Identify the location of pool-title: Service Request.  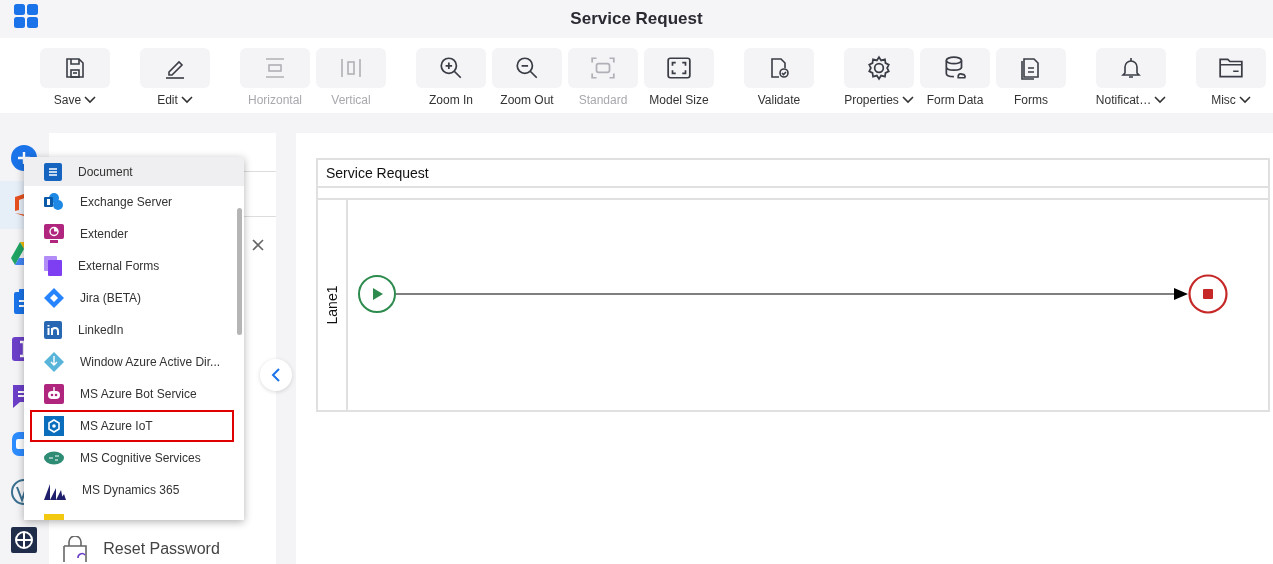
(377, 173).